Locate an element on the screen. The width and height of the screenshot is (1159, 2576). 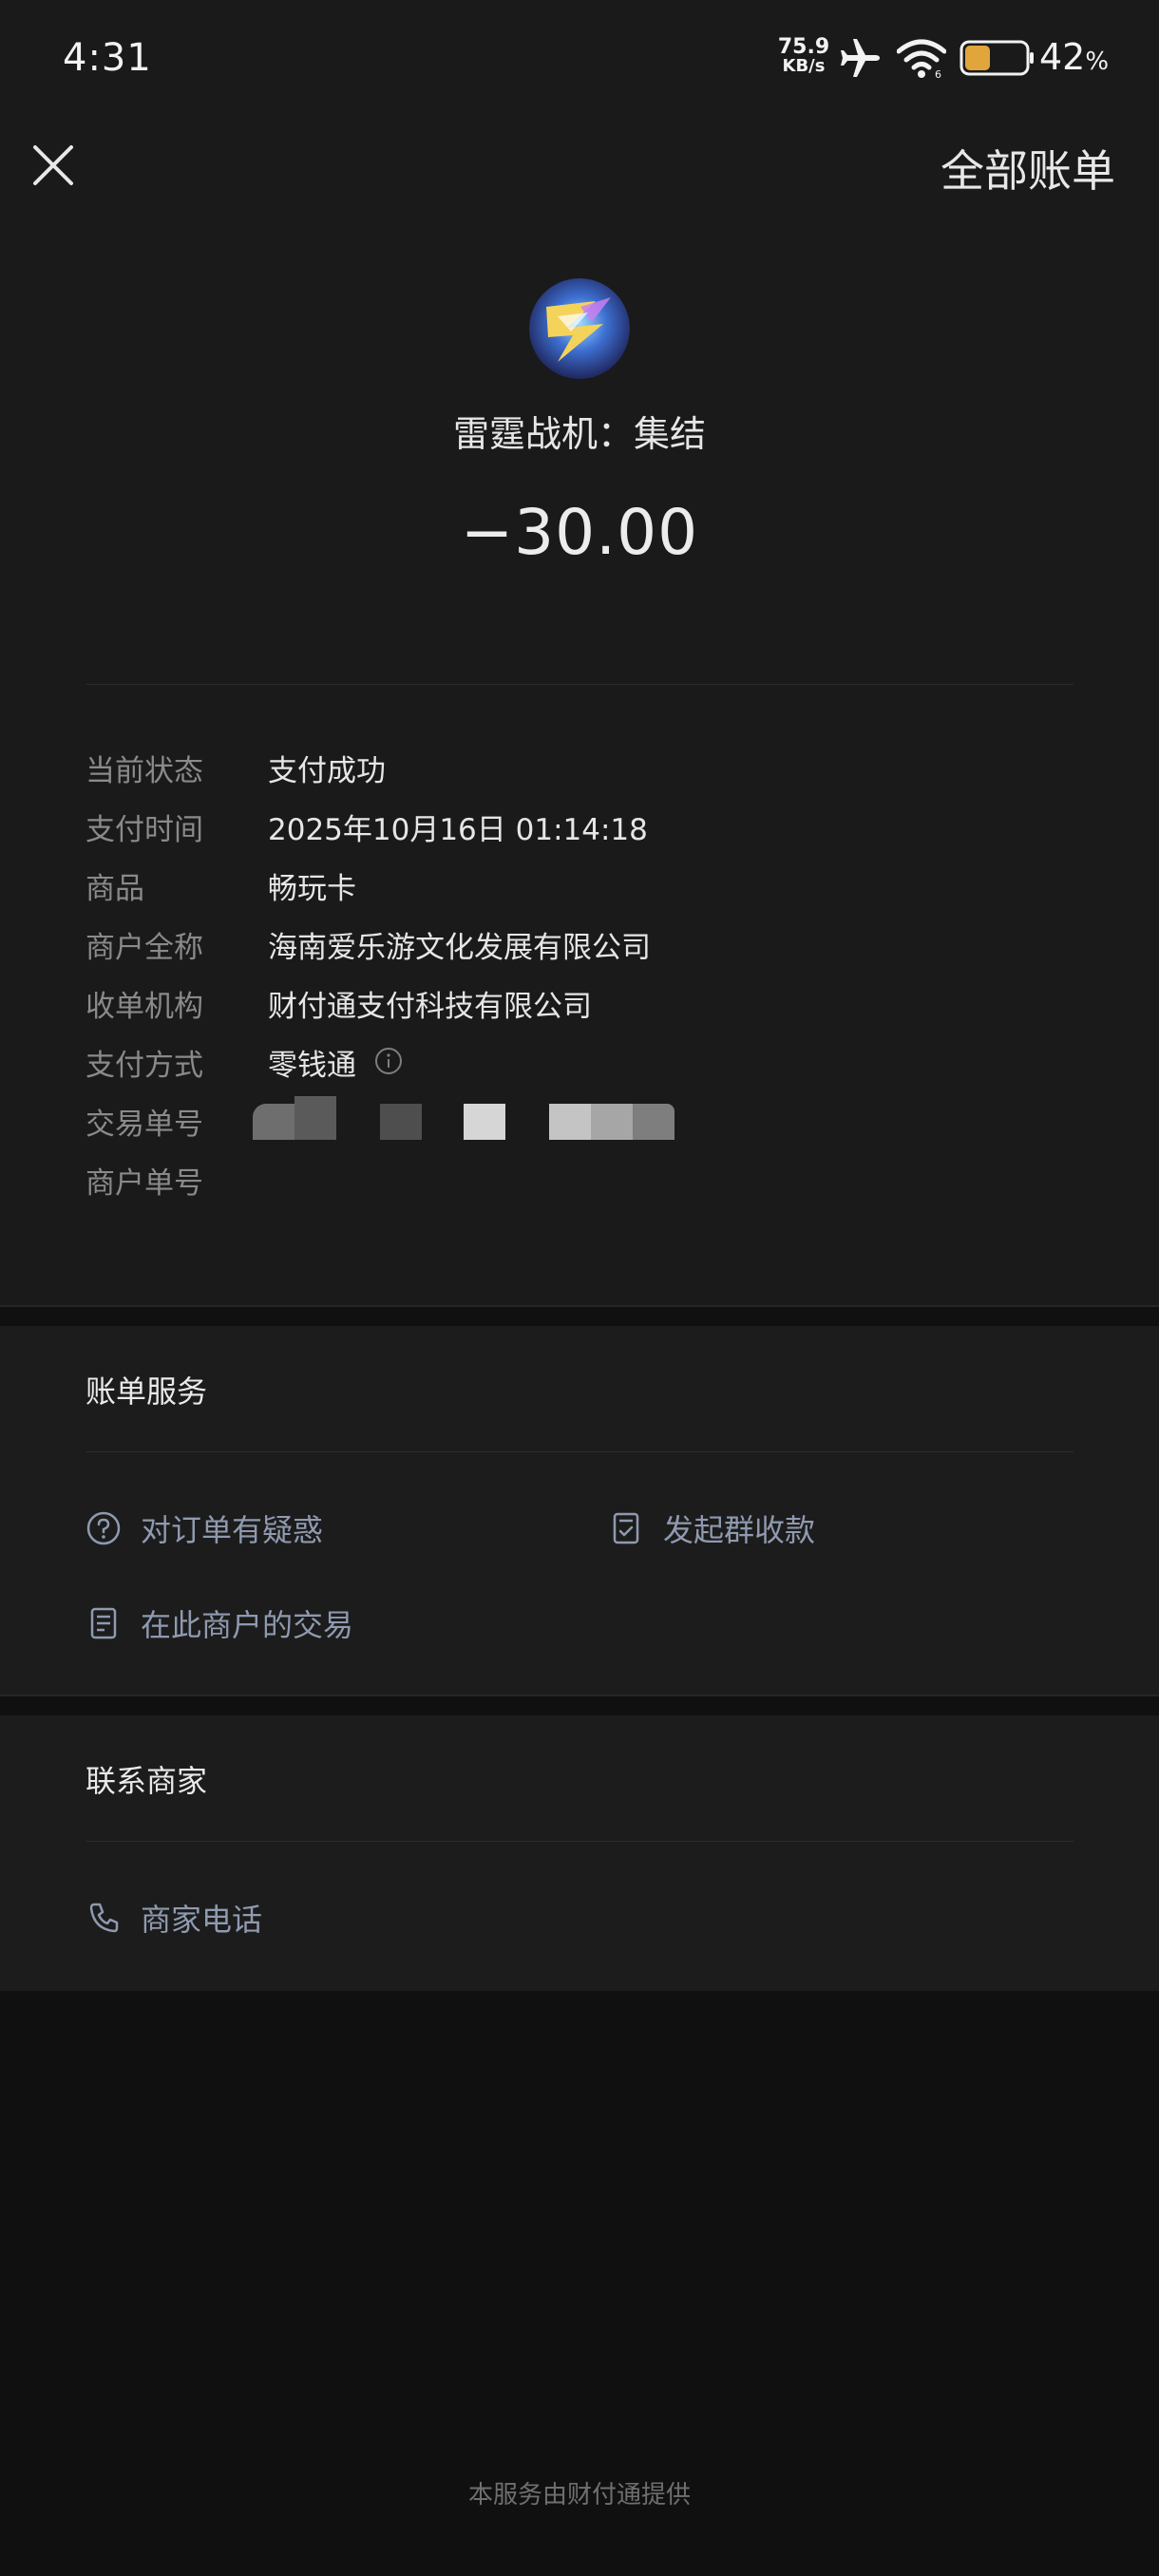
redacted-value is located at coordinates (519, 1118).